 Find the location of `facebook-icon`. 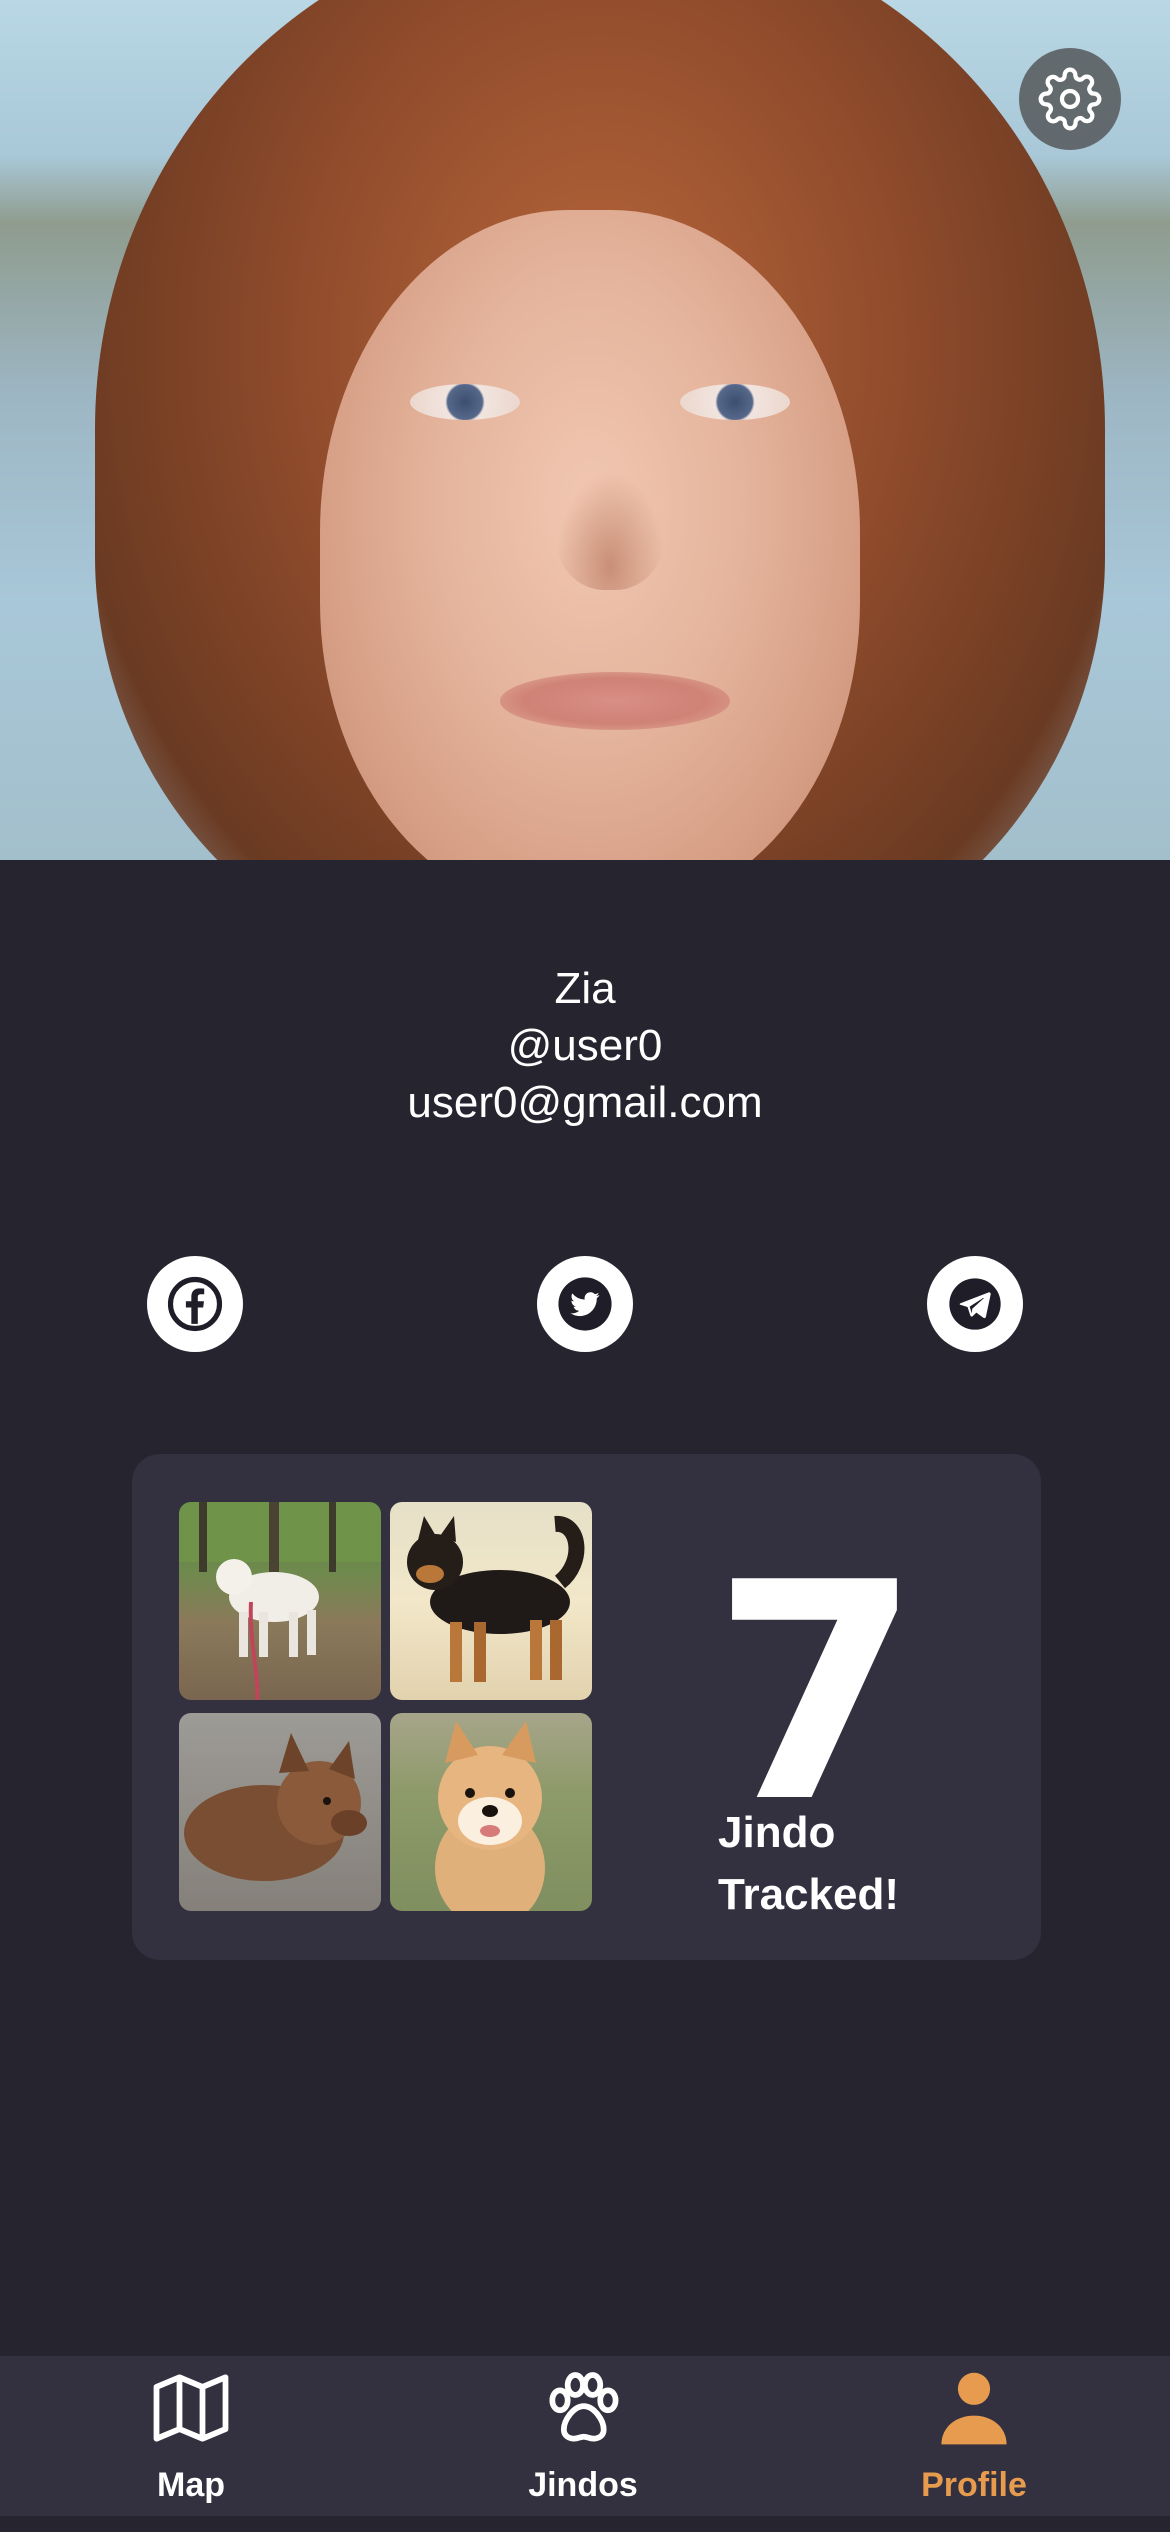

facebook-icon is located at coordinates (195, 1304).